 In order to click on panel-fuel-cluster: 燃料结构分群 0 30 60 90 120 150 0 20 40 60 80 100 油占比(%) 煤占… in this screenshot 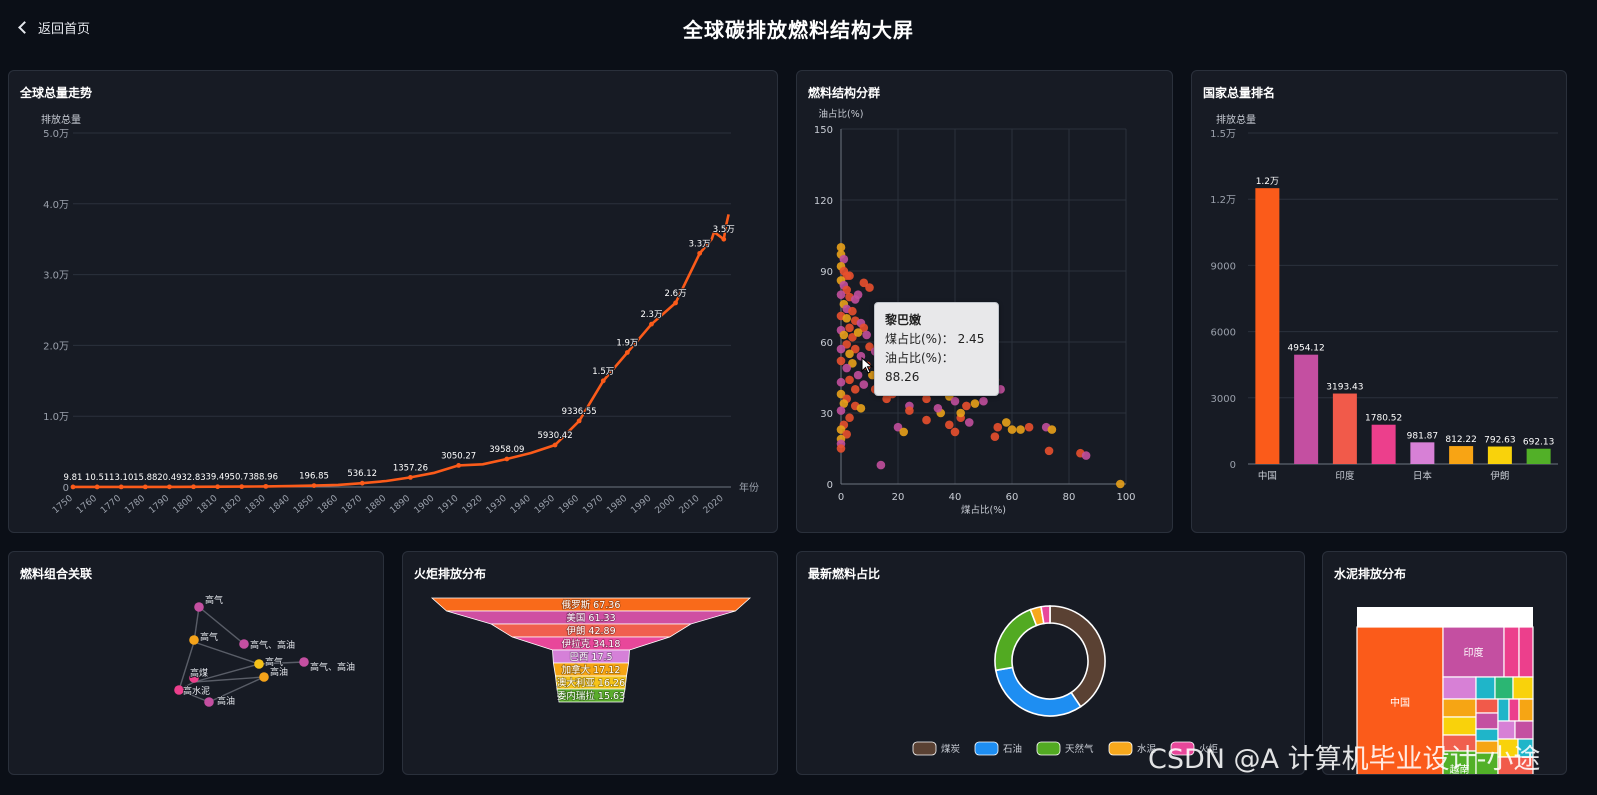, I will do `click(984, 301)`.